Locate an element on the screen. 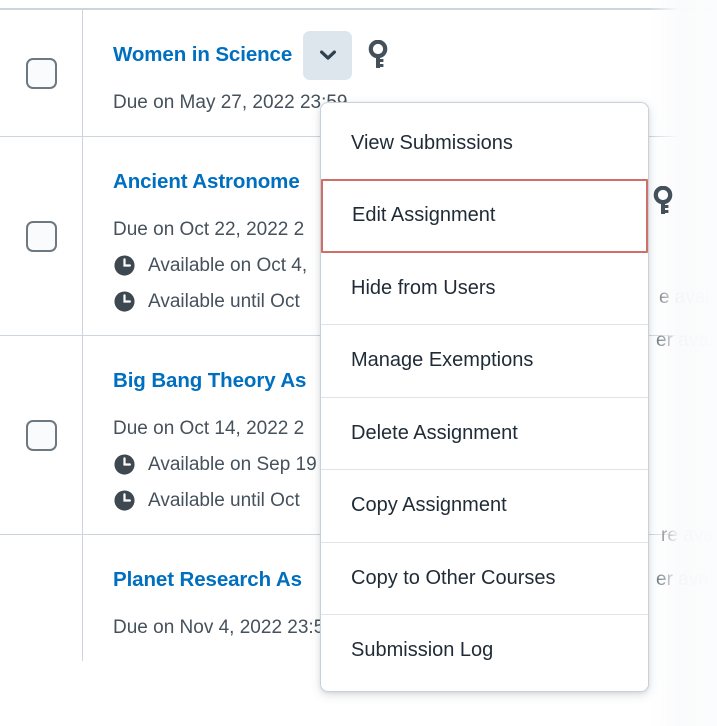 Image resolution: width=717 pixels, height=726 pixels. menu-item-edit-assignment: Edit Assignment is located at coordinates (484, 215).